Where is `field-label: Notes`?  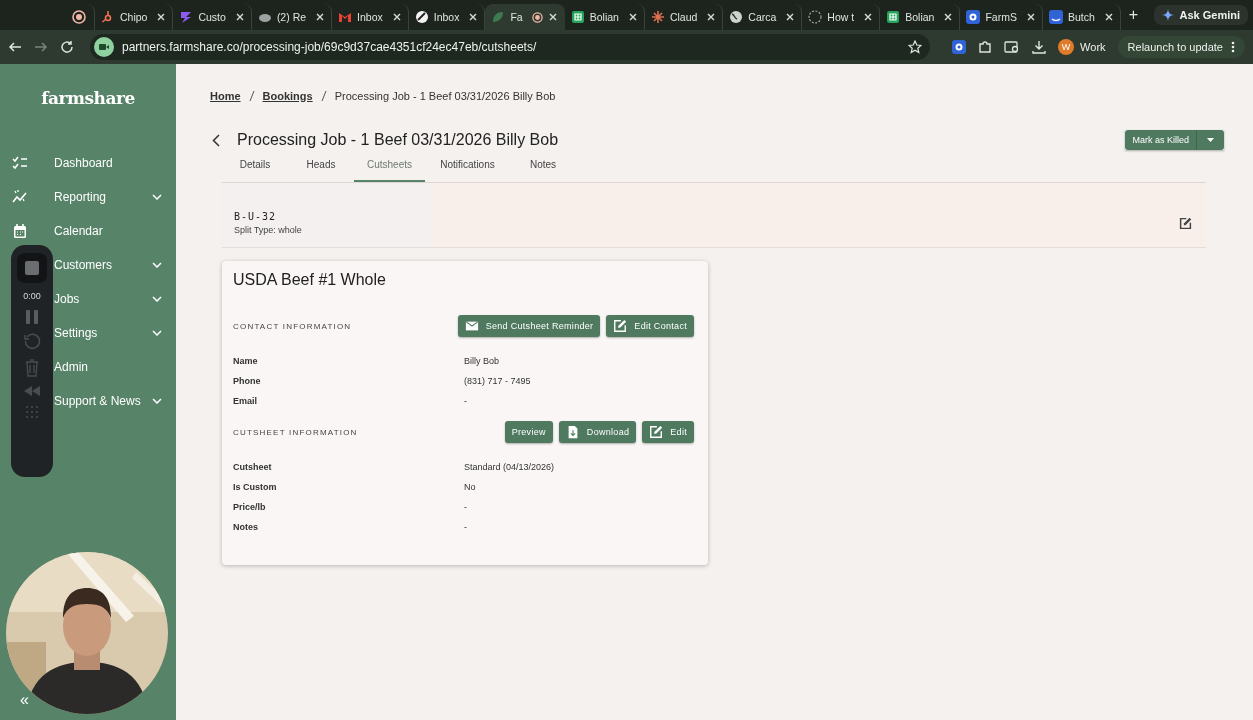 field-label: Notes is located at coordinates (246, 527).